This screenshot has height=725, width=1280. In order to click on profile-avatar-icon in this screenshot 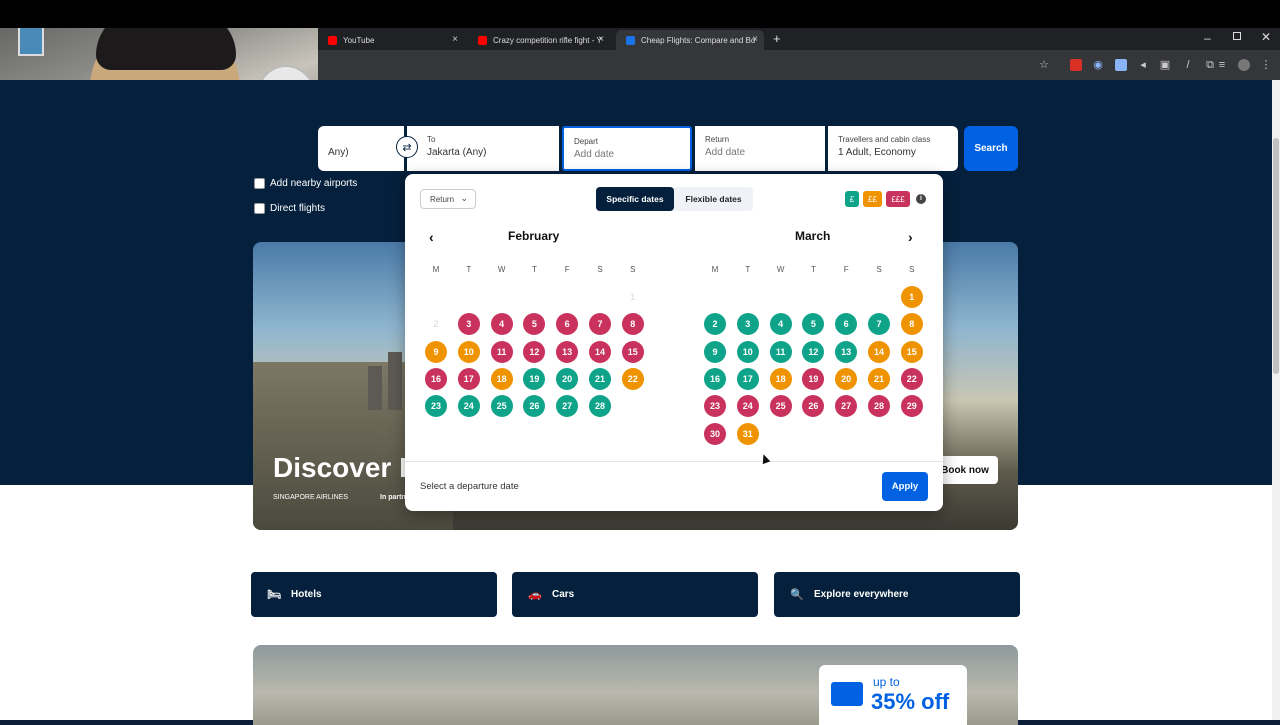, I will do `click(1244, 65)`.